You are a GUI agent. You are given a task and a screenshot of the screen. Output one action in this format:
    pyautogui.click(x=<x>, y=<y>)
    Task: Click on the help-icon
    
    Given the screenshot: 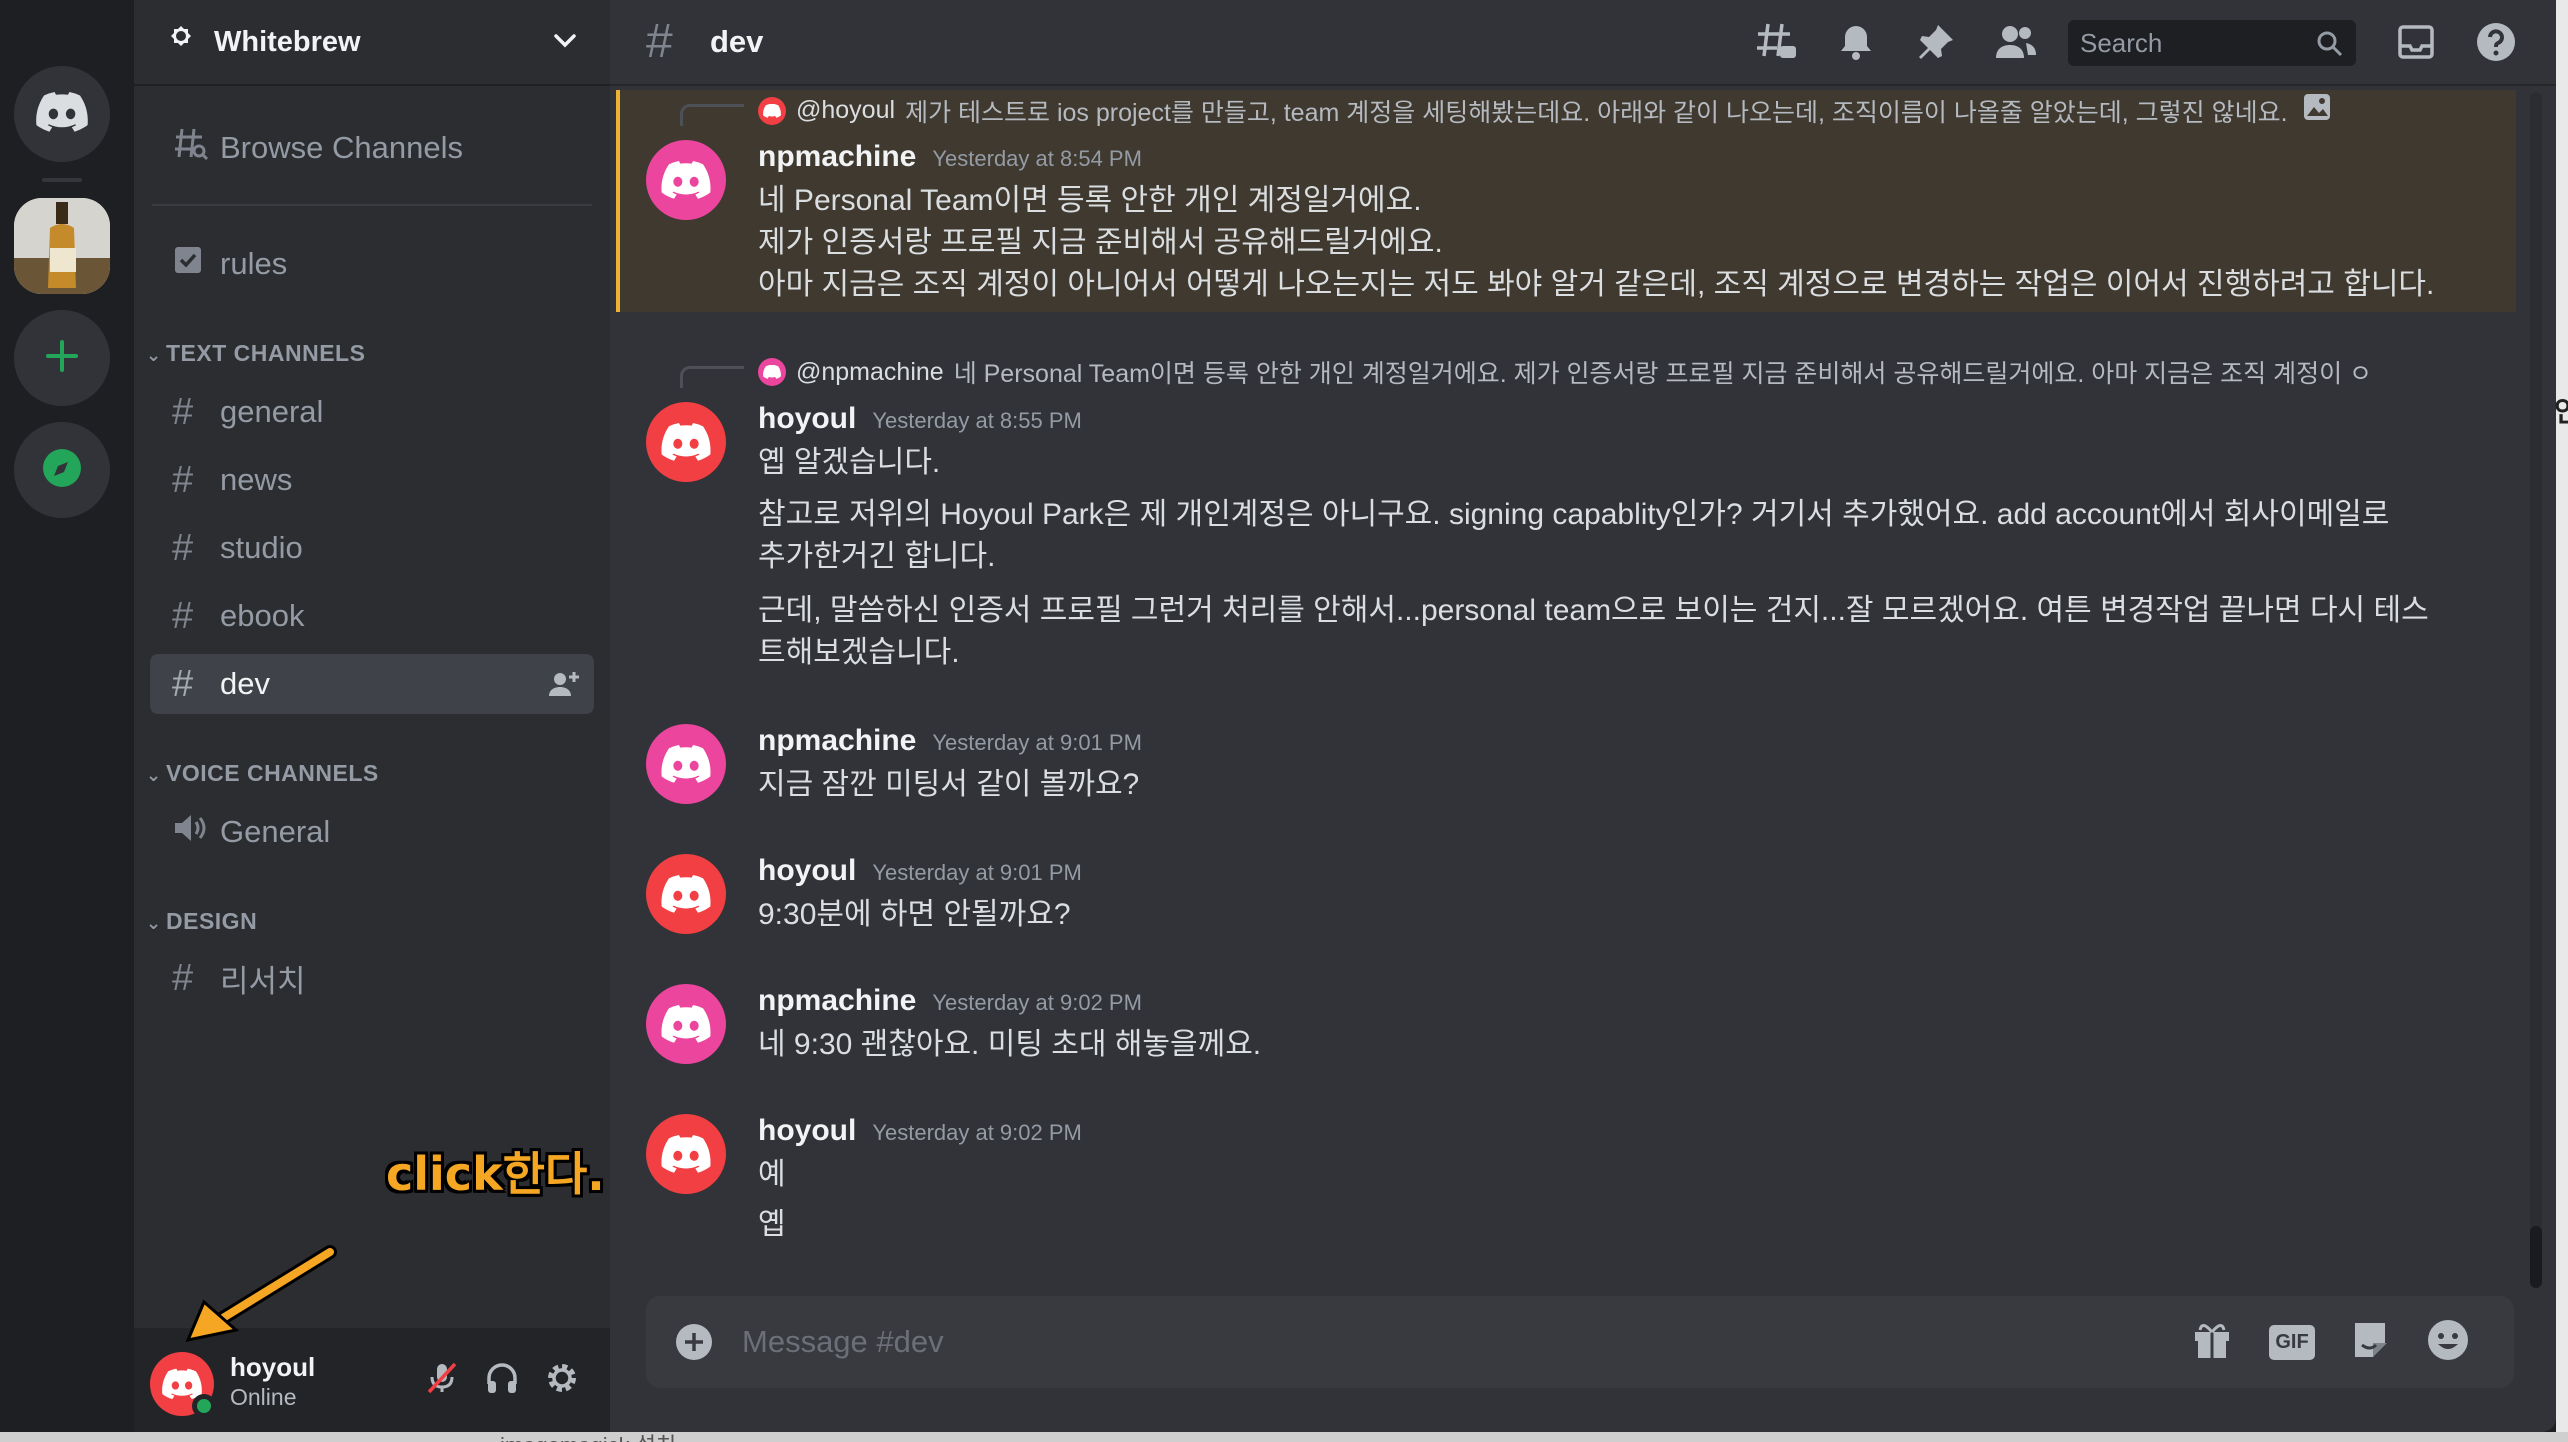 What is the action you would take?
    pyautogui.click(x=2496, y=44)
    